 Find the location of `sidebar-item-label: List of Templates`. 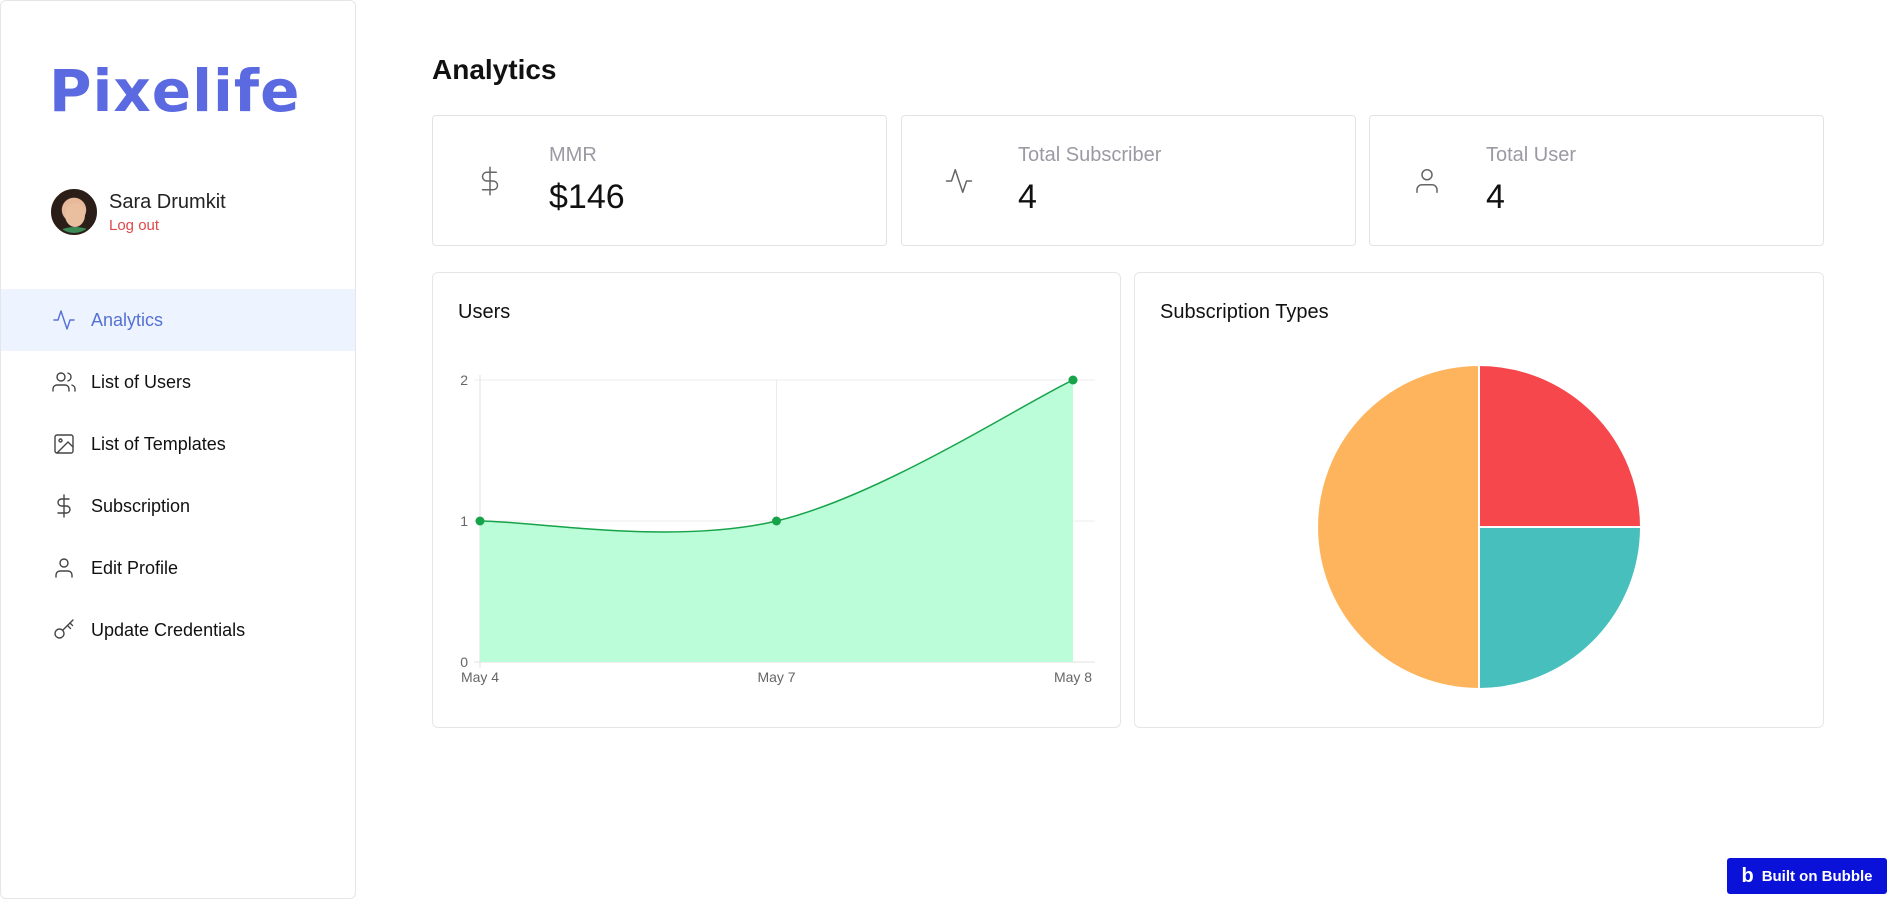

sidebar-item-label: List of Templates is located at coordinates (158, 443).